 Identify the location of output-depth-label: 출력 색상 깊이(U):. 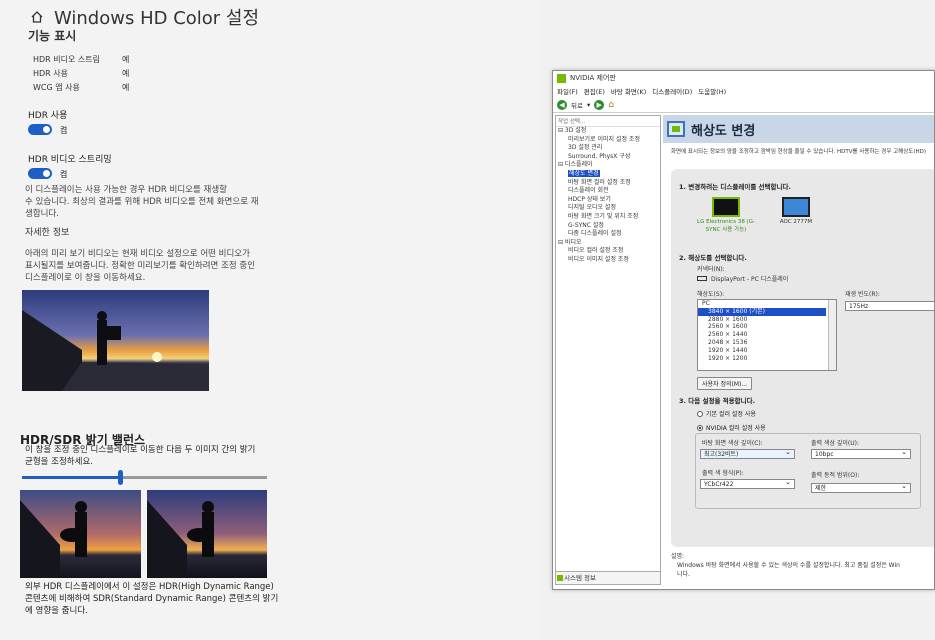
(835, 443).